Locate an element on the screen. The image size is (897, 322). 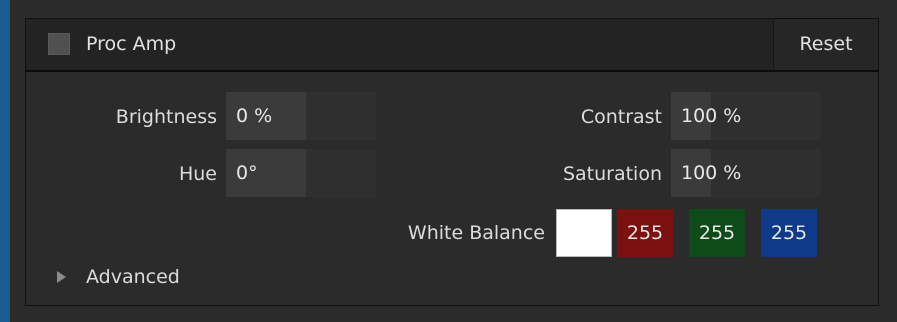
white-balance-green-field: 255 is located at coordinates (717, 233).